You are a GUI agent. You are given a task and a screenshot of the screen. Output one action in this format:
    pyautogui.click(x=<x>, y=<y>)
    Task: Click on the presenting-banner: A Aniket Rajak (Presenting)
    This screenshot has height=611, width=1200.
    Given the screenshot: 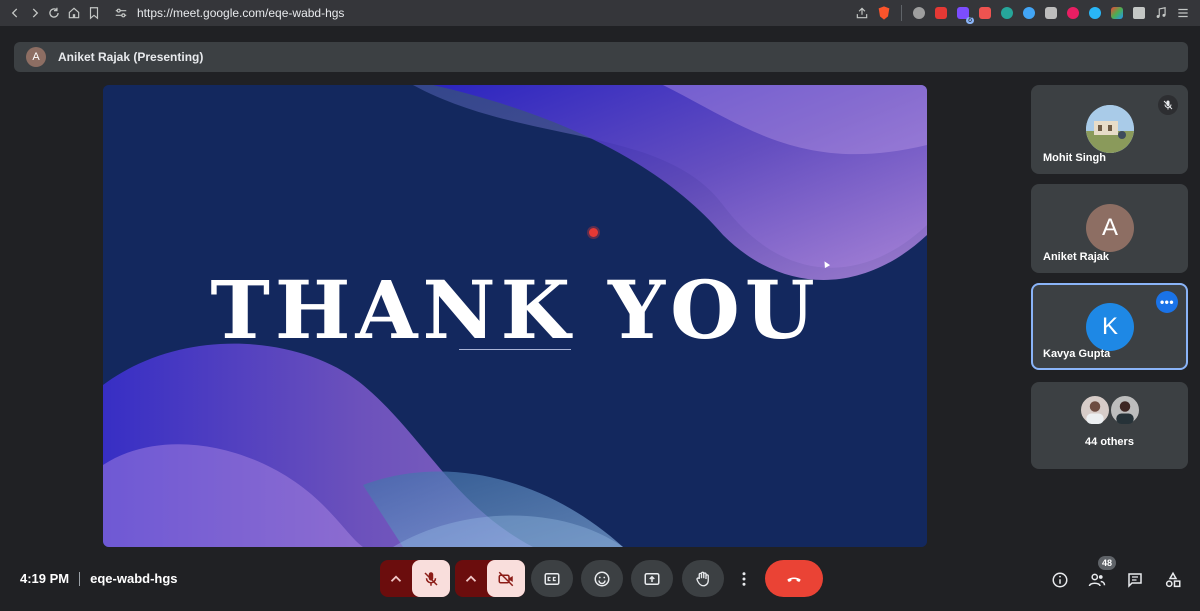 What is the action you would take?
    pyautogui.click(x=601, y=57)
    